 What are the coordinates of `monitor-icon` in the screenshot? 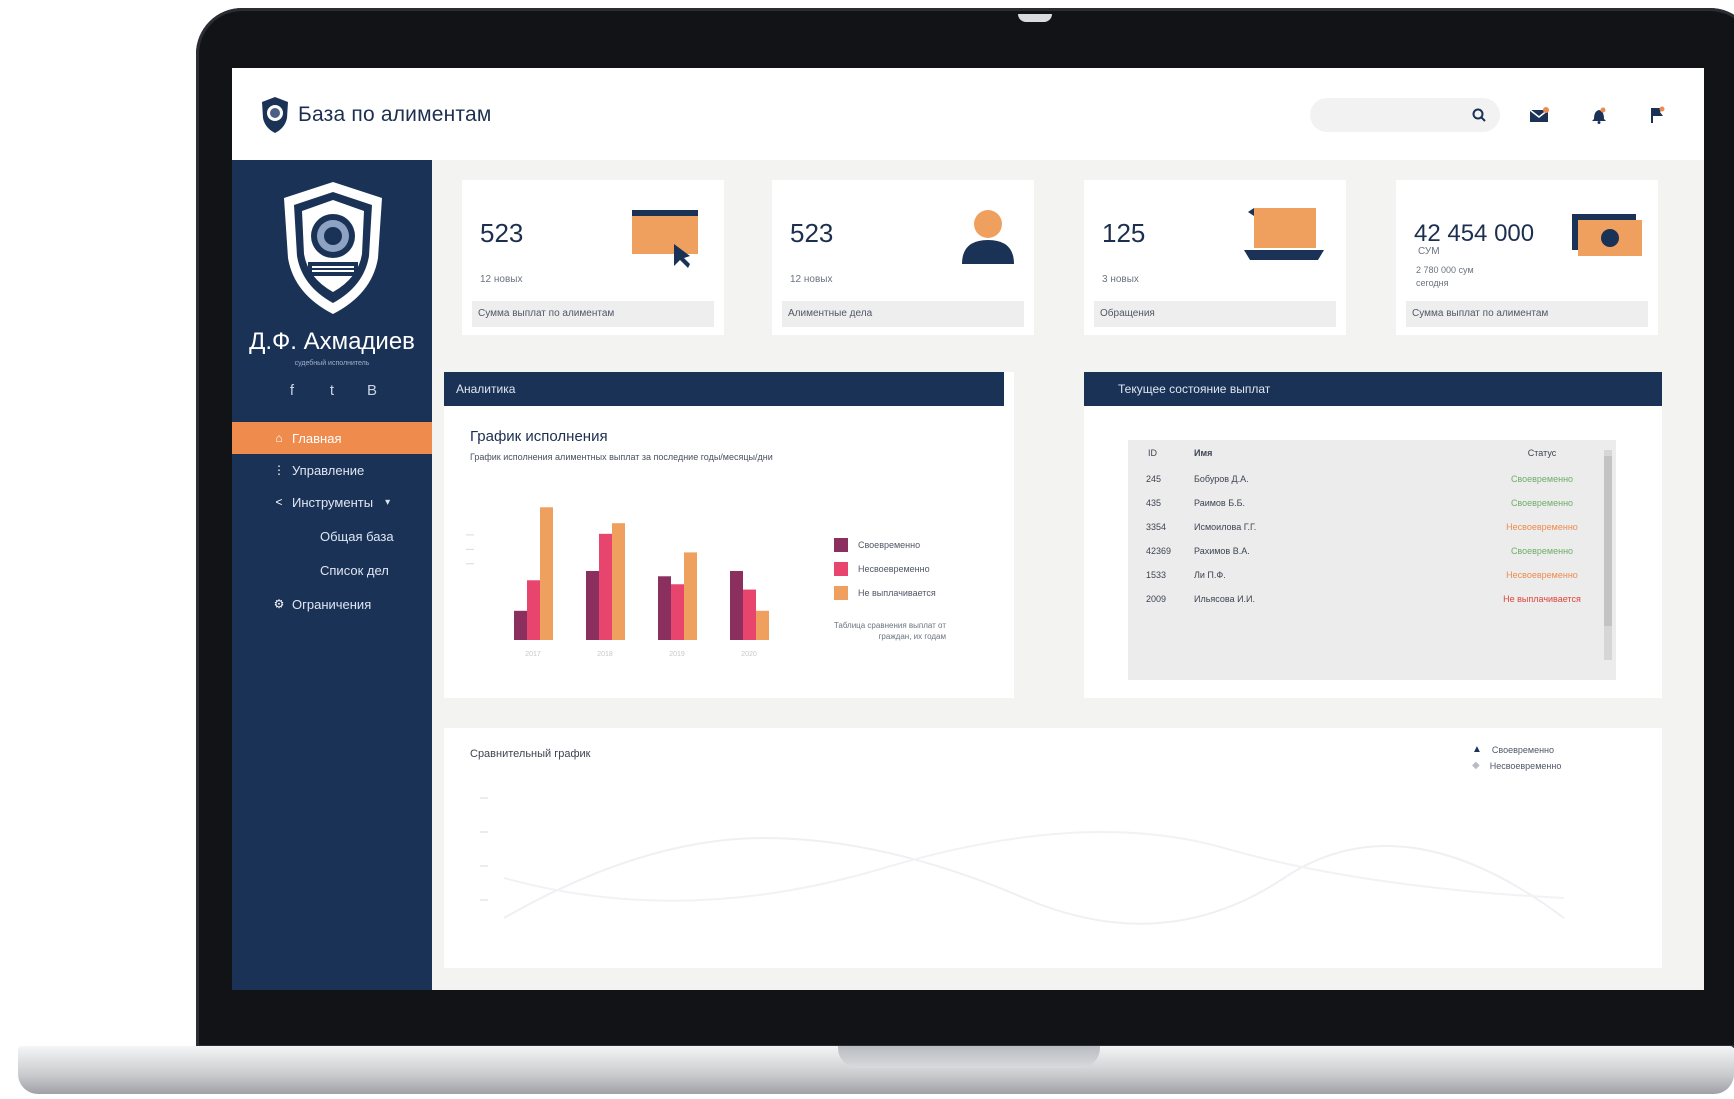 It's located at (665, 239).